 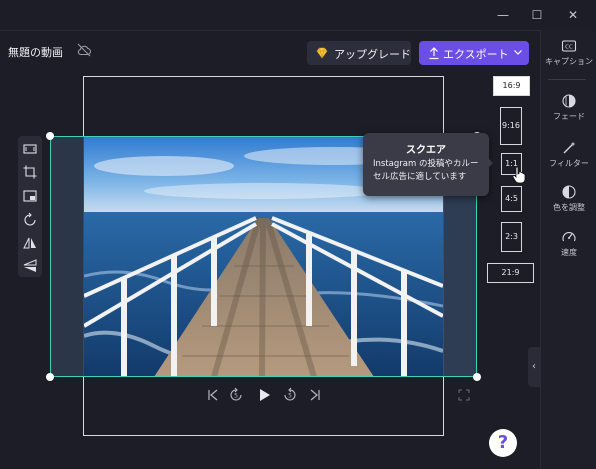 I want to click on captions-tab: CC キャプション, so click(x=568, y=52).